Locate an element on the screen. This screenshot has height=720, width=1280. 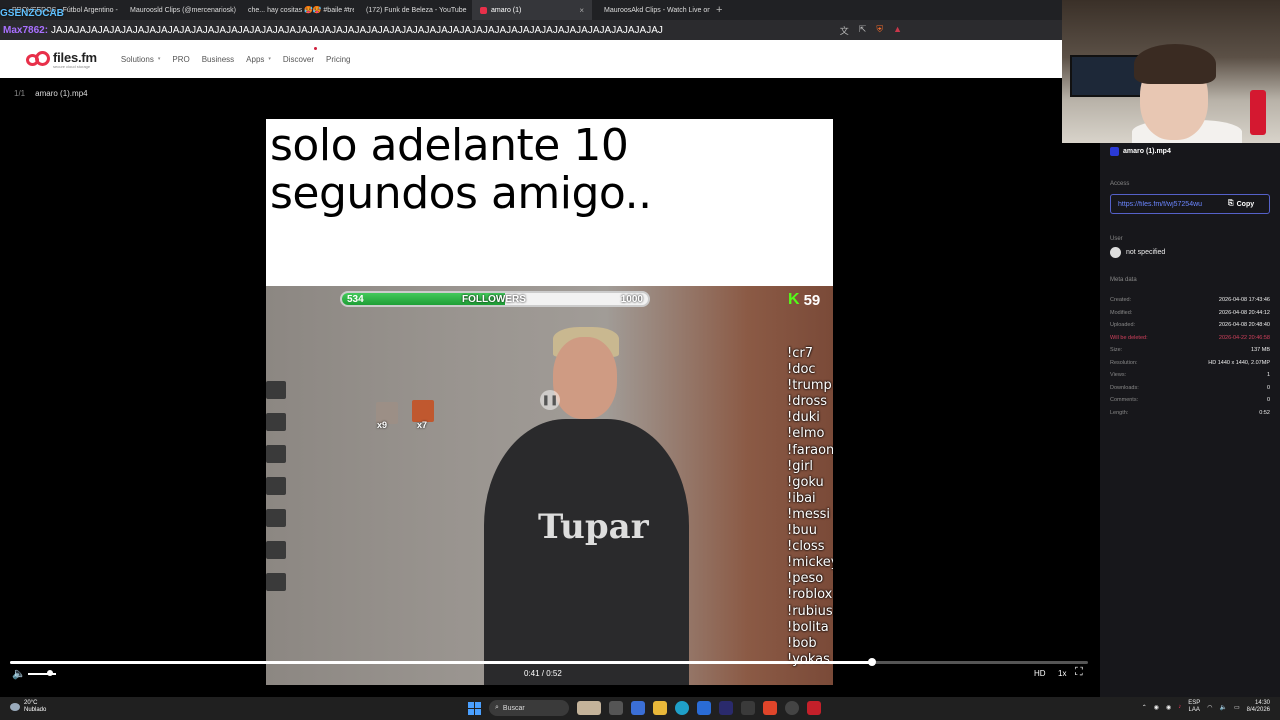
viewer-avatar is located at coordinates (423, 411).